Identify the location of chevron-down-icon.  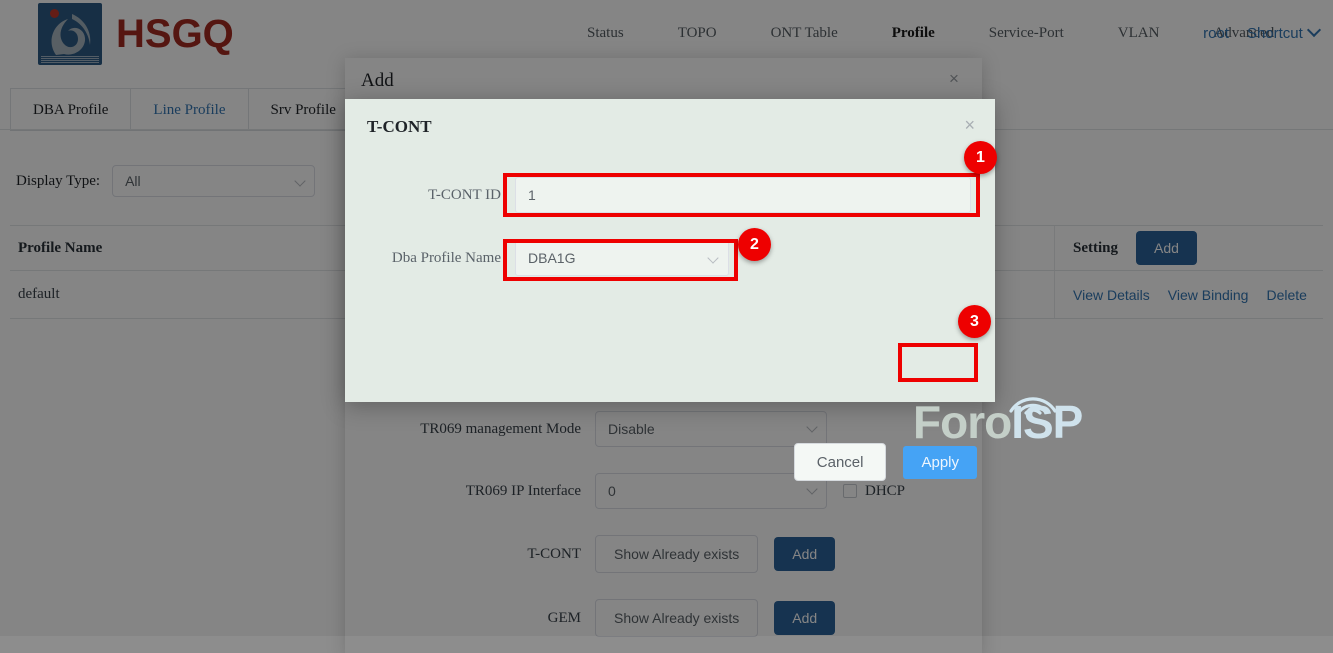
(713, 258).